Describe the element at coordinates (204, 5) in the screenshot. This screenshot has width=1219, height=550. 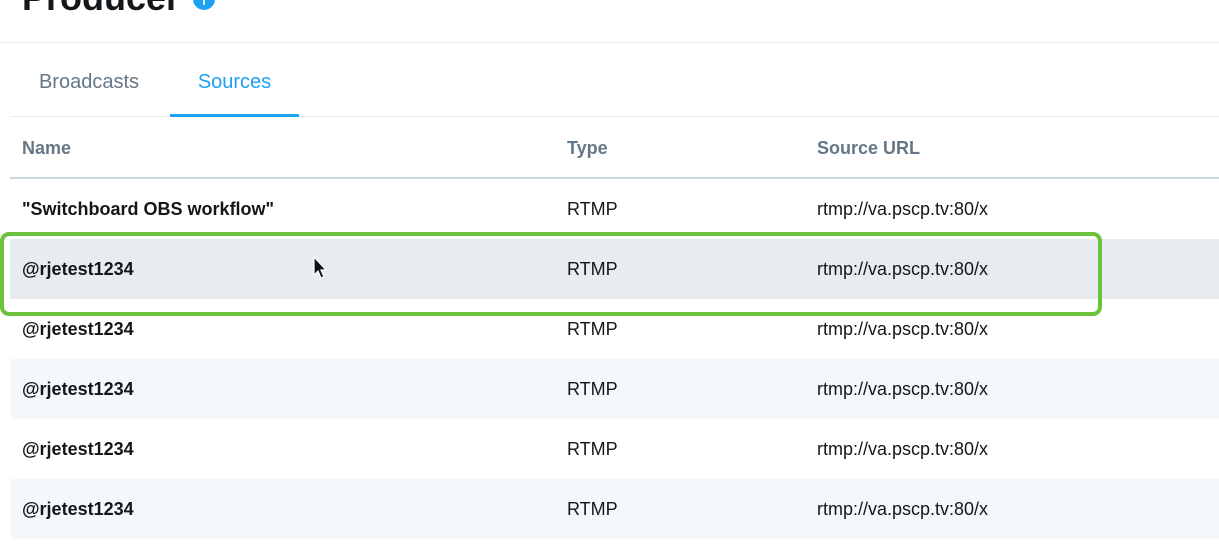
I see `info-icon: i` at that location.